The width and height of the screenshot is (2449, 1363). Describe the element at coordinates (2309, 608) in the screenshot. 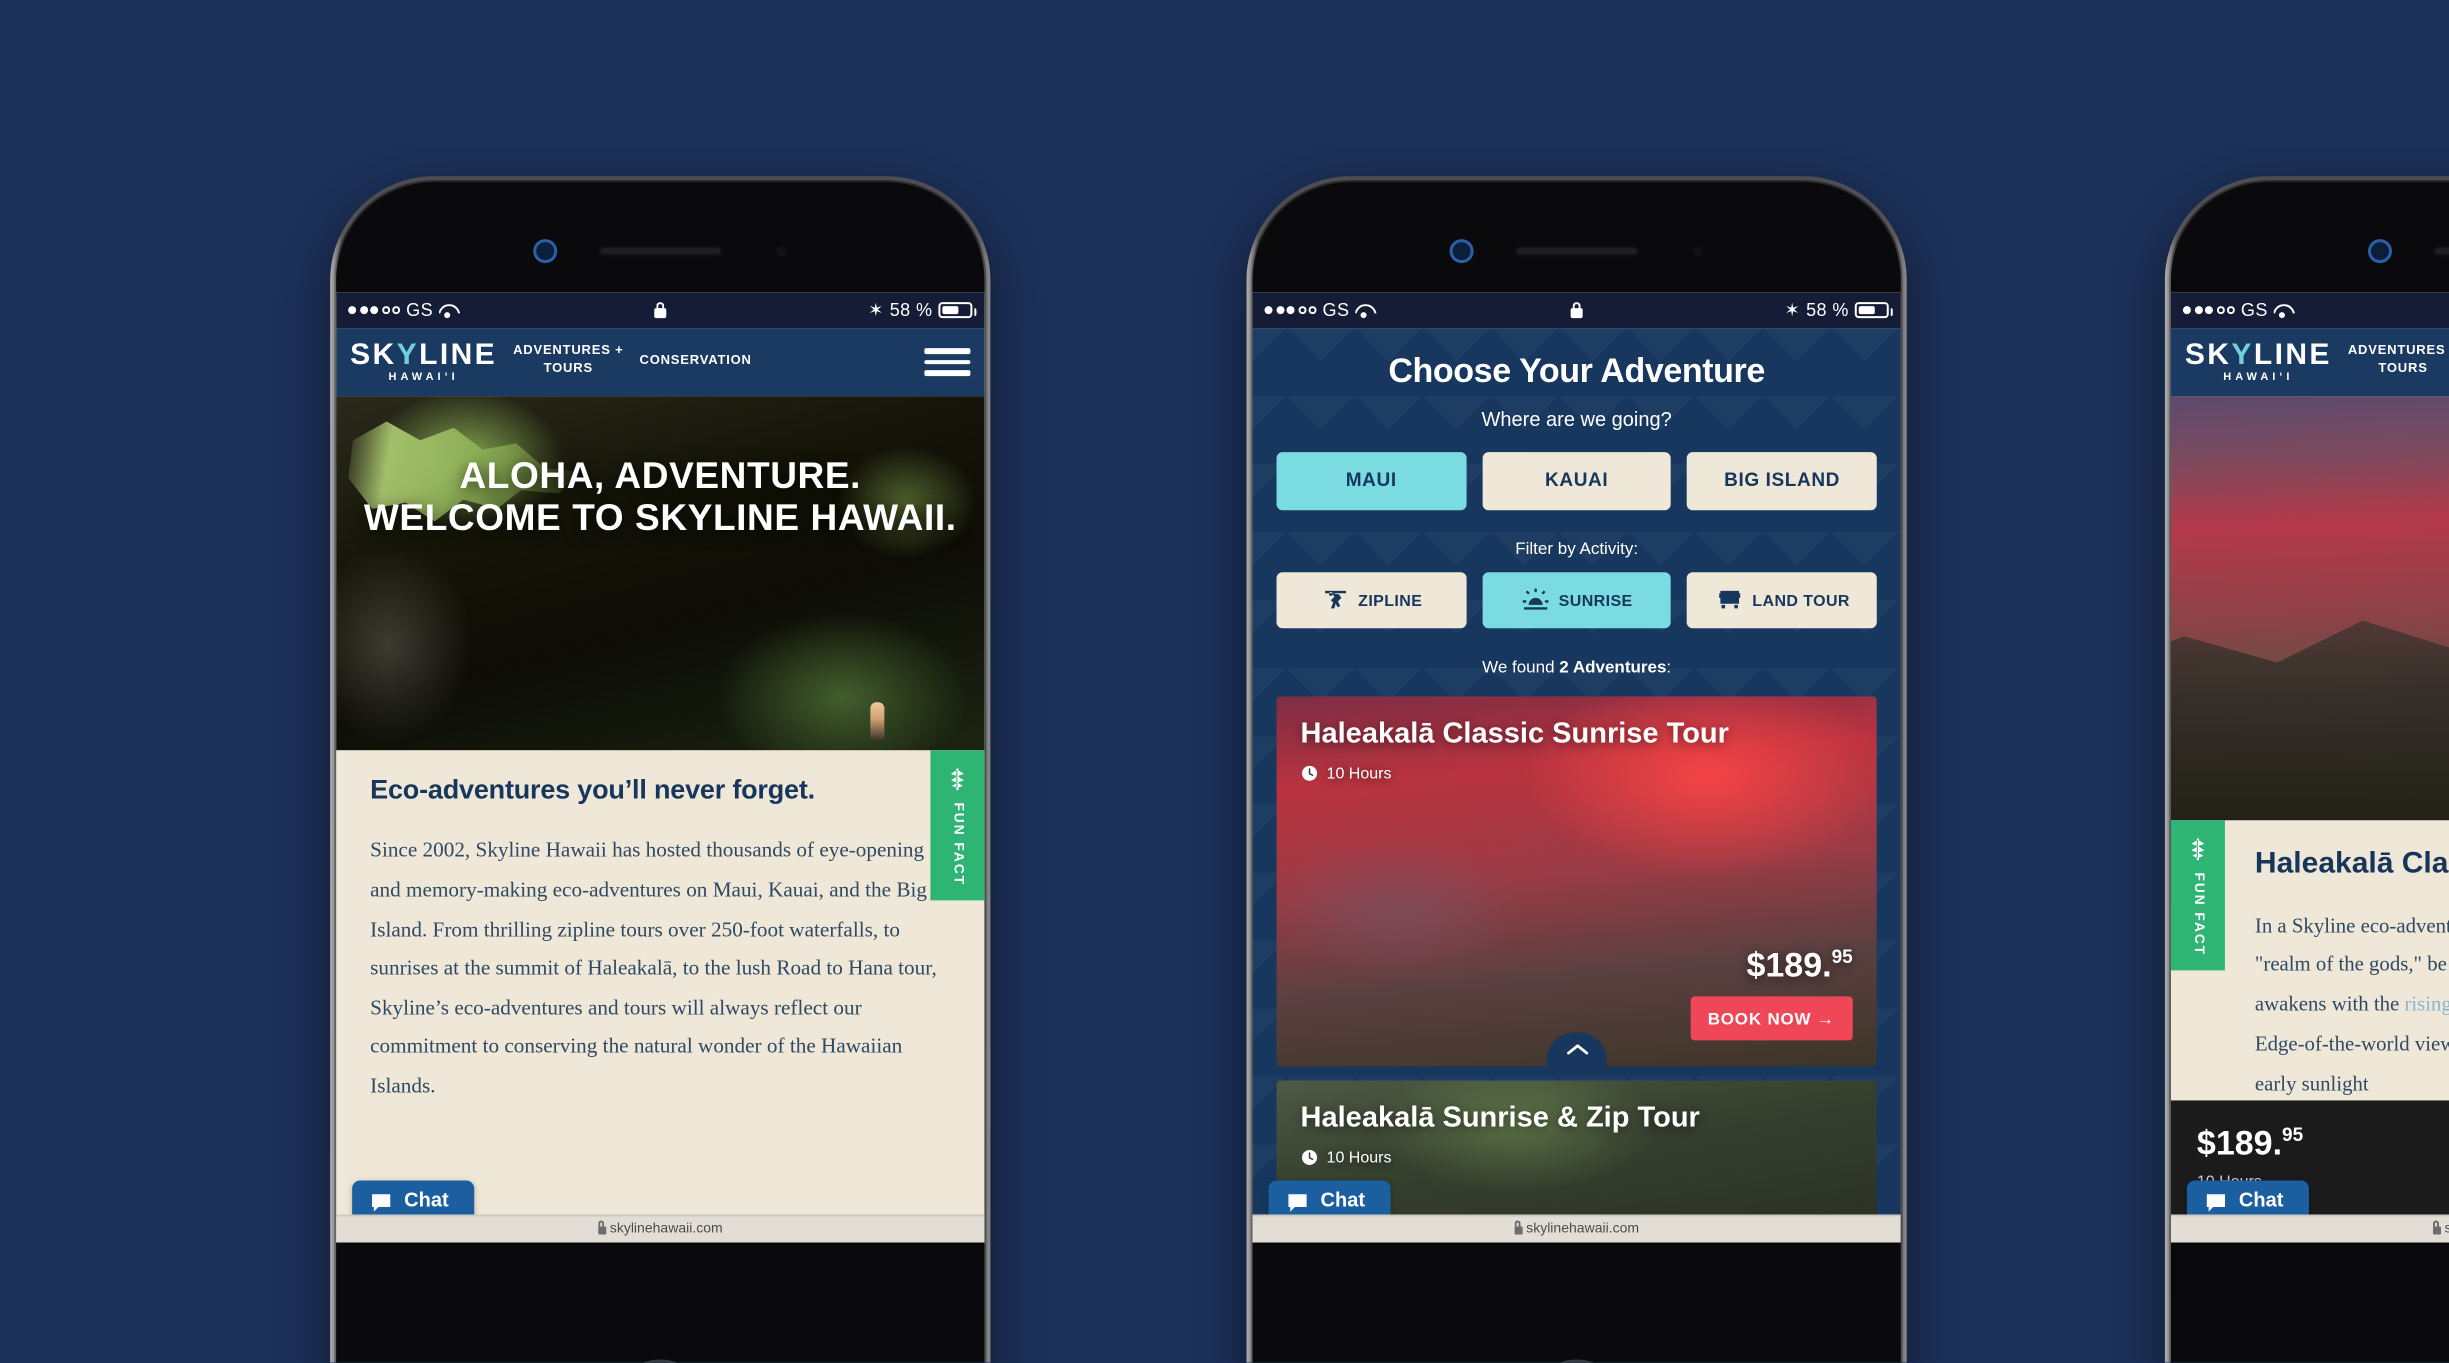

I see `tour-hero-image` at that location.